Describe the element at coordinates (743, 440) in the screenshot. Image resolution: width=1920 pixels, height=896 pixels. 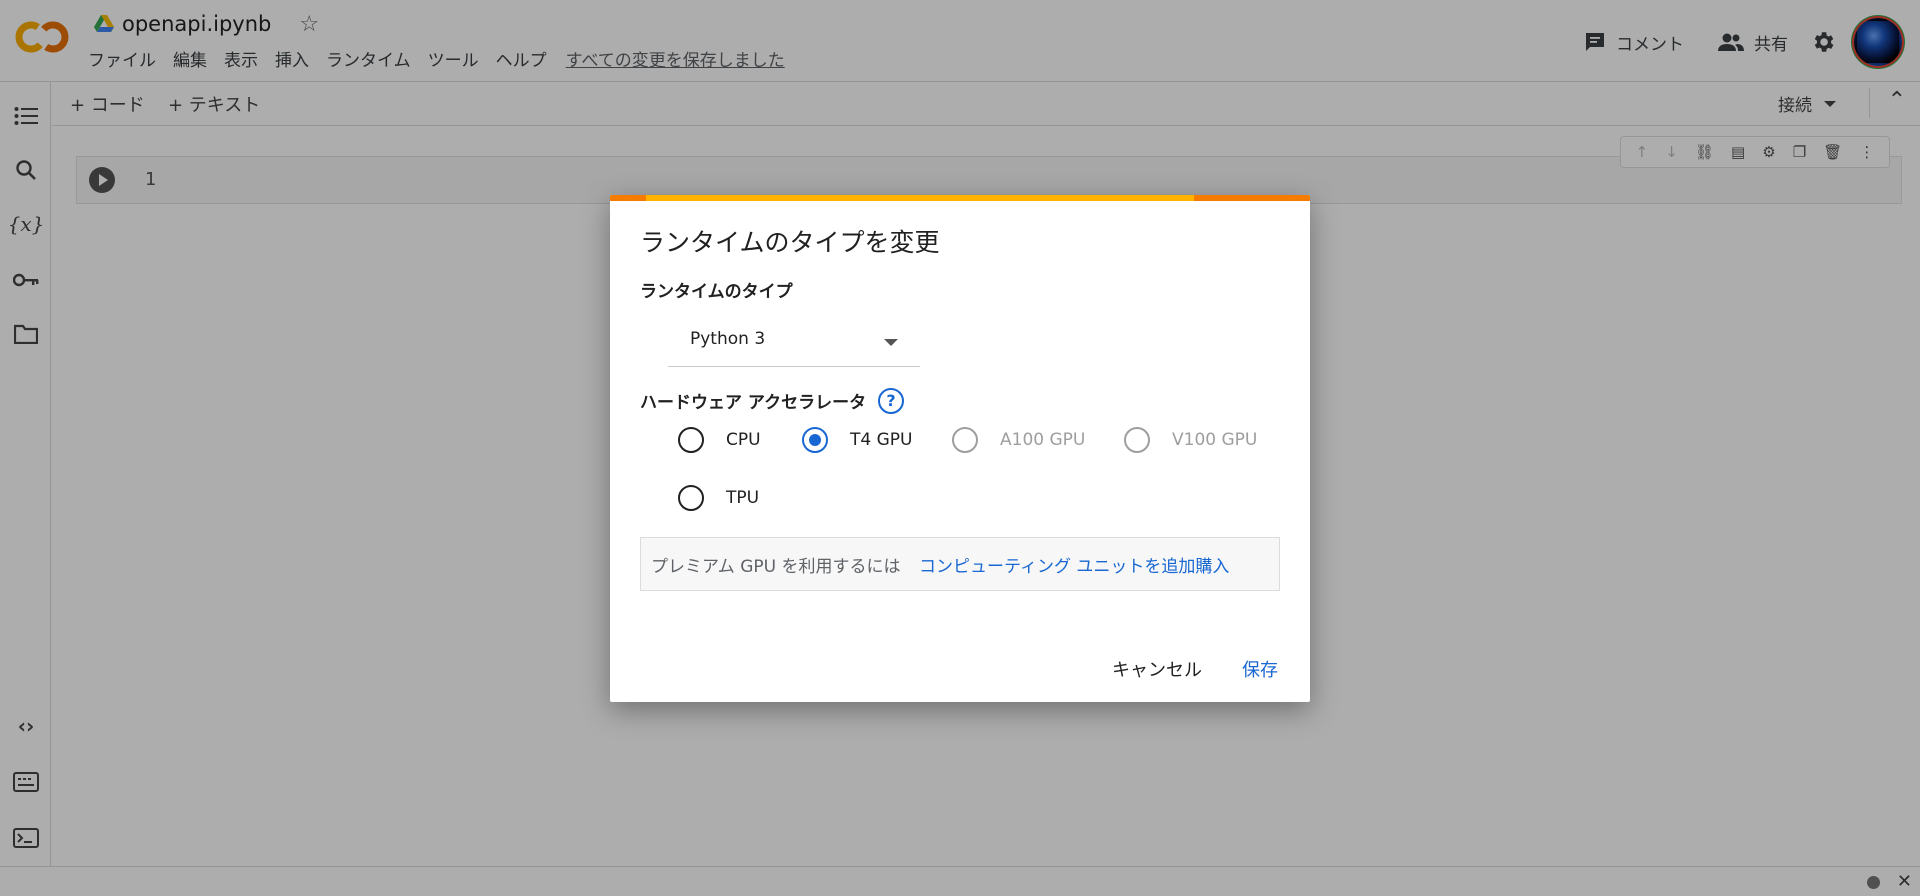
I see `radio-label-cpu: CPU` at that location.